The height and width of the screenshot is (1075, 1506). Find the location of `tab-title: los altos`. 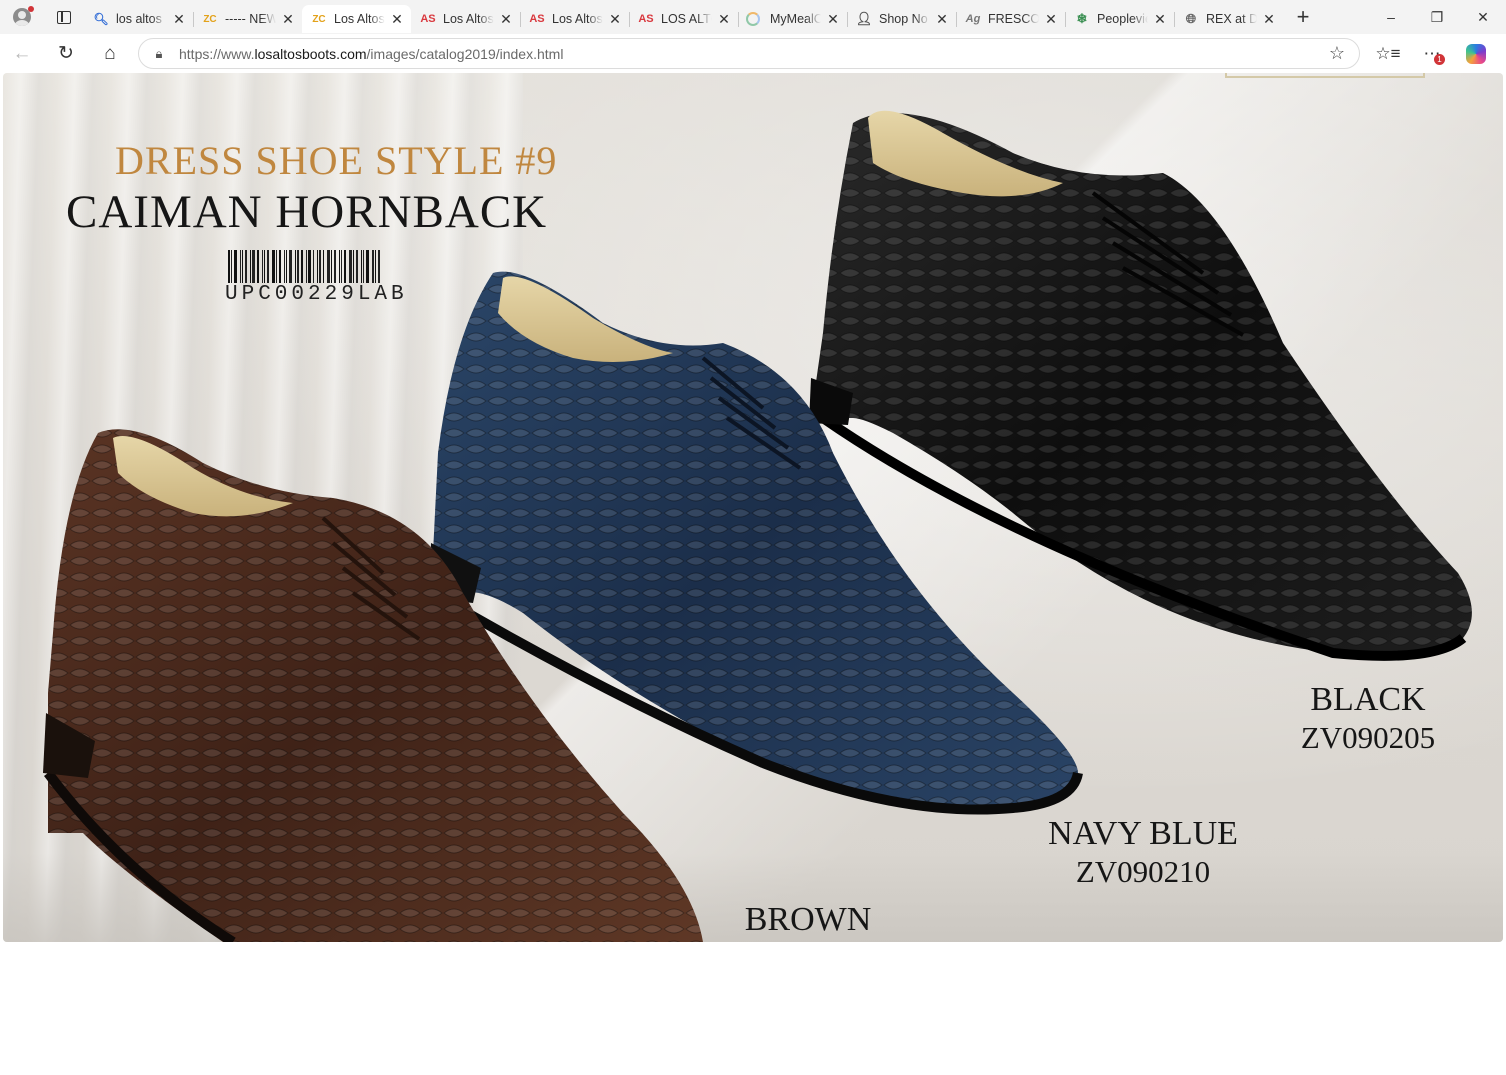

tab-title: los altos is located at coordinates (139, 19).